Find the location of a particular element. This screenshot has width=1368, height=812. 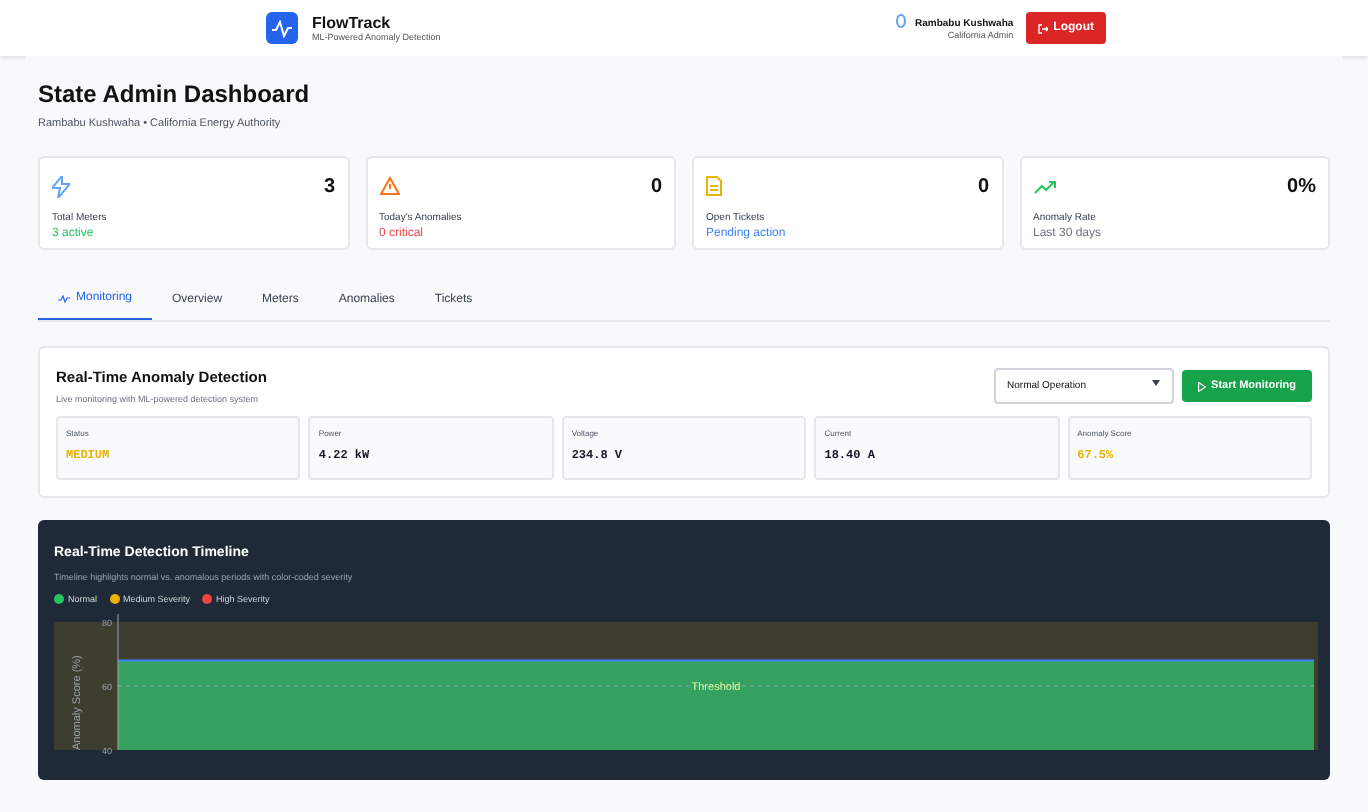

lightning-icon is located at coordinates (61, 186).